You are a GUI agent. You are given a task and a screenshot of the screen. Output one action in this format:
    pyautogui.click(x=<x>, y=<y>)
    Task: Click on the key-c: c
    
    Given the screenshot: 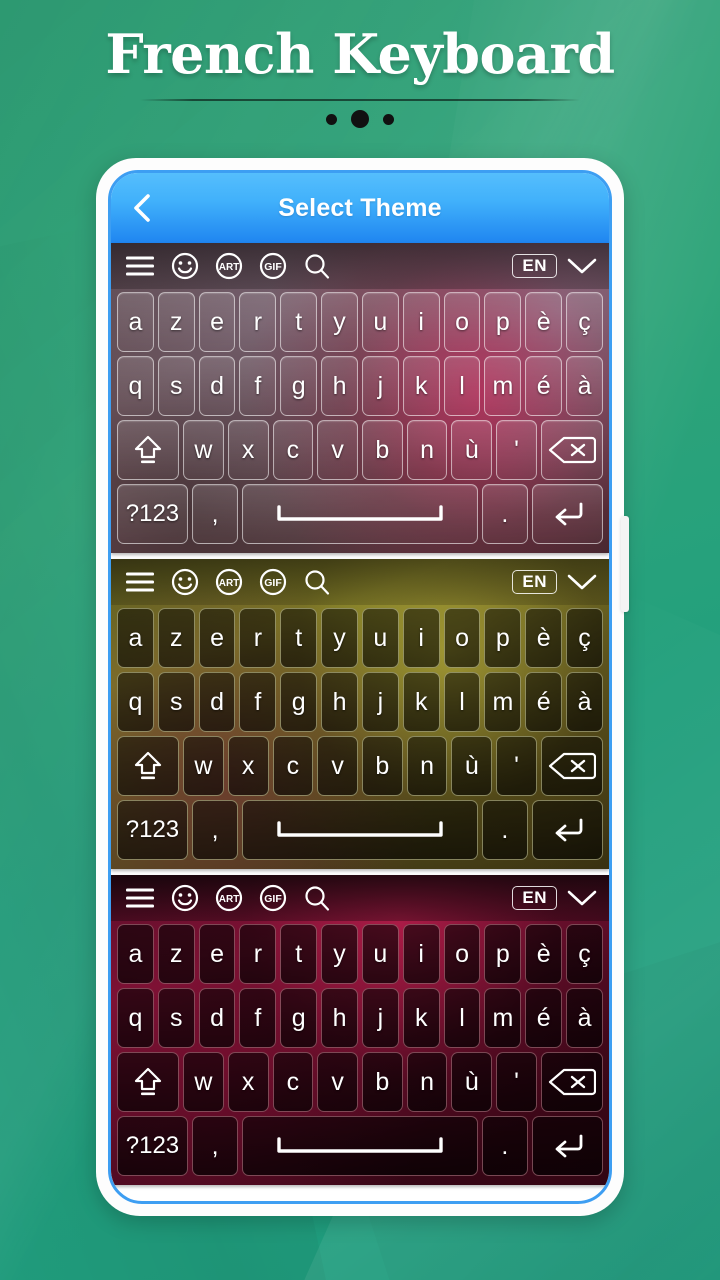 What is the action you would take?
    pyautogui.click(x=293, y=766)
    